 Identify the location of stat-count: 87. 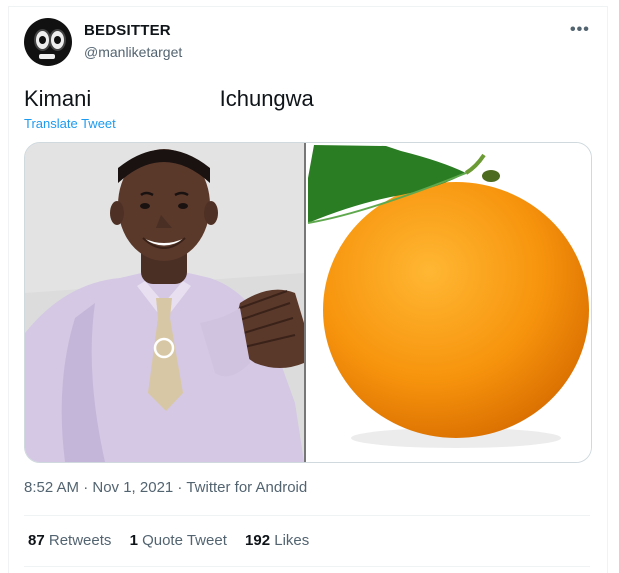
(36, 540).